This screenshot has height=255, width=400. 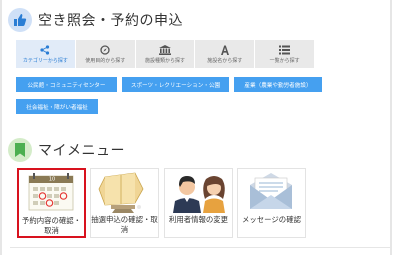 I want to click on card-messages: メッセージの確認, so click(x=271, y=203).